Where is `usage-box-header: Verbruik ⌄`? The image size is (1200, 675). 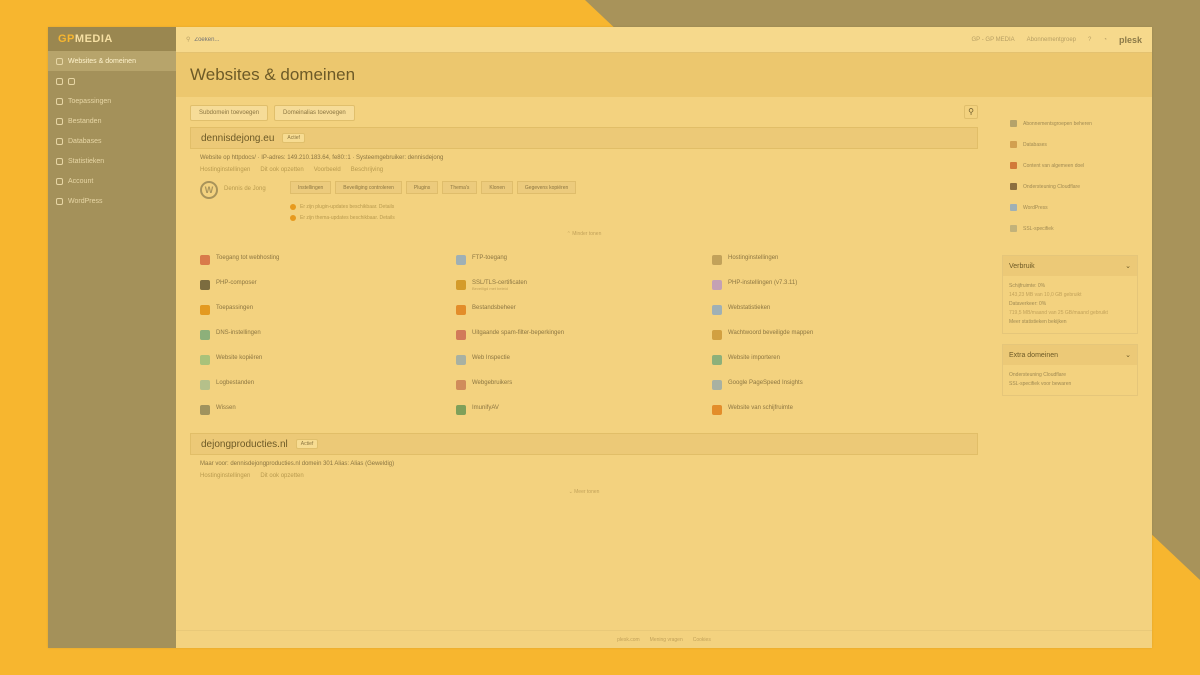
usage-box-header: Verbruik ⌄ is located at coordinates (1070, 266).